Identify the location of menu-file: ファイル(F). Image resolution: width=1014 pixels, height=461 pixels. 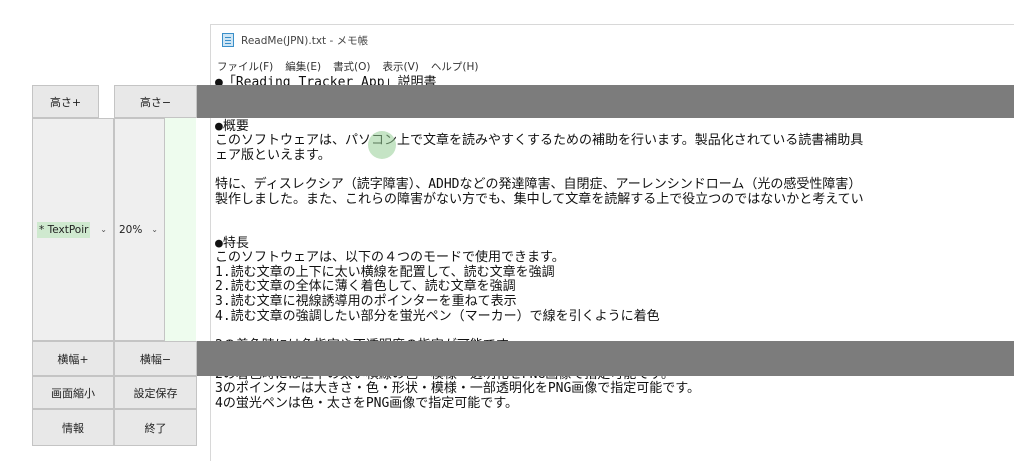
(245, 66).